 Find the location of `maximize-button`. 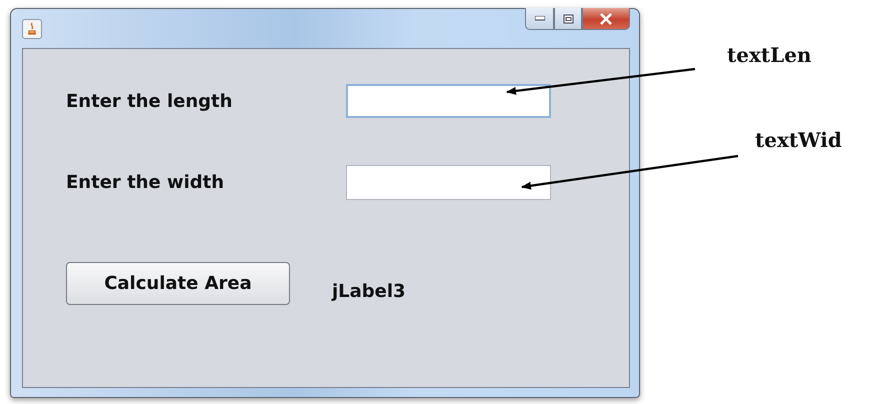

maximize-button is located at coordinates (568, 19).